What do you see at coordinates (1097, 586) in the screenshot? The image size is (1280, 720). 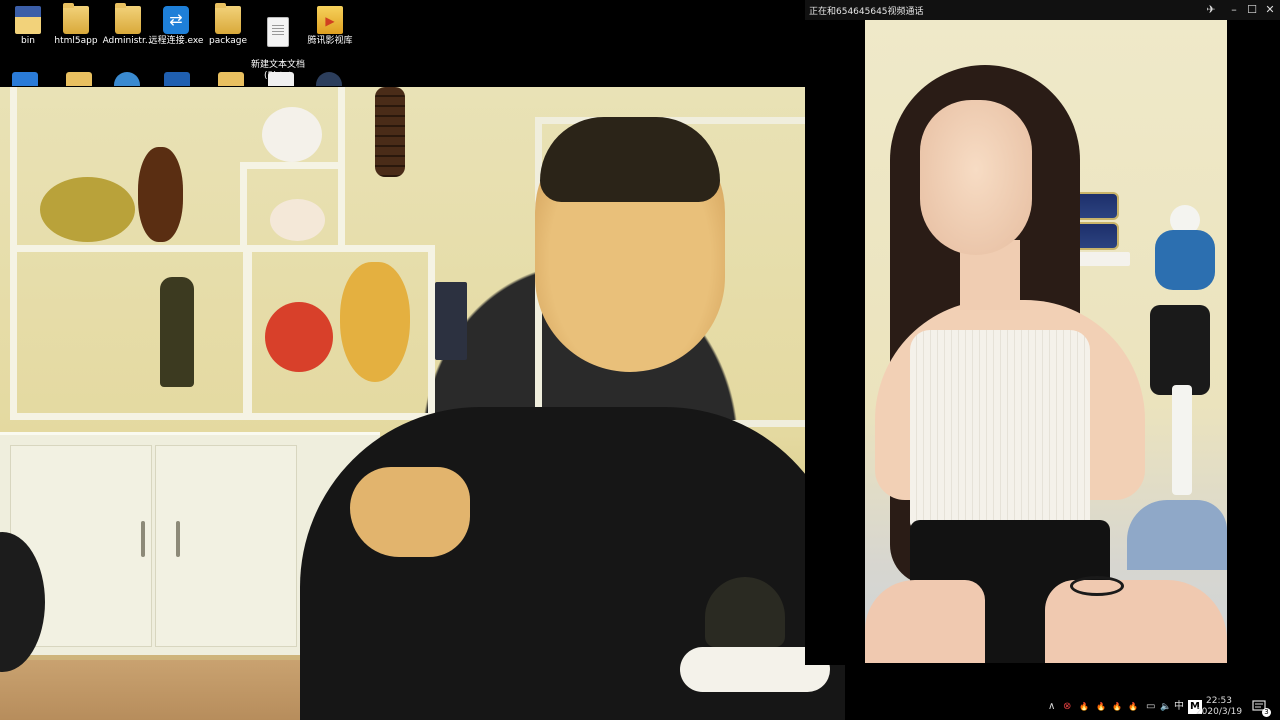 I see `bracelet` at bounding box center [1097, 586].